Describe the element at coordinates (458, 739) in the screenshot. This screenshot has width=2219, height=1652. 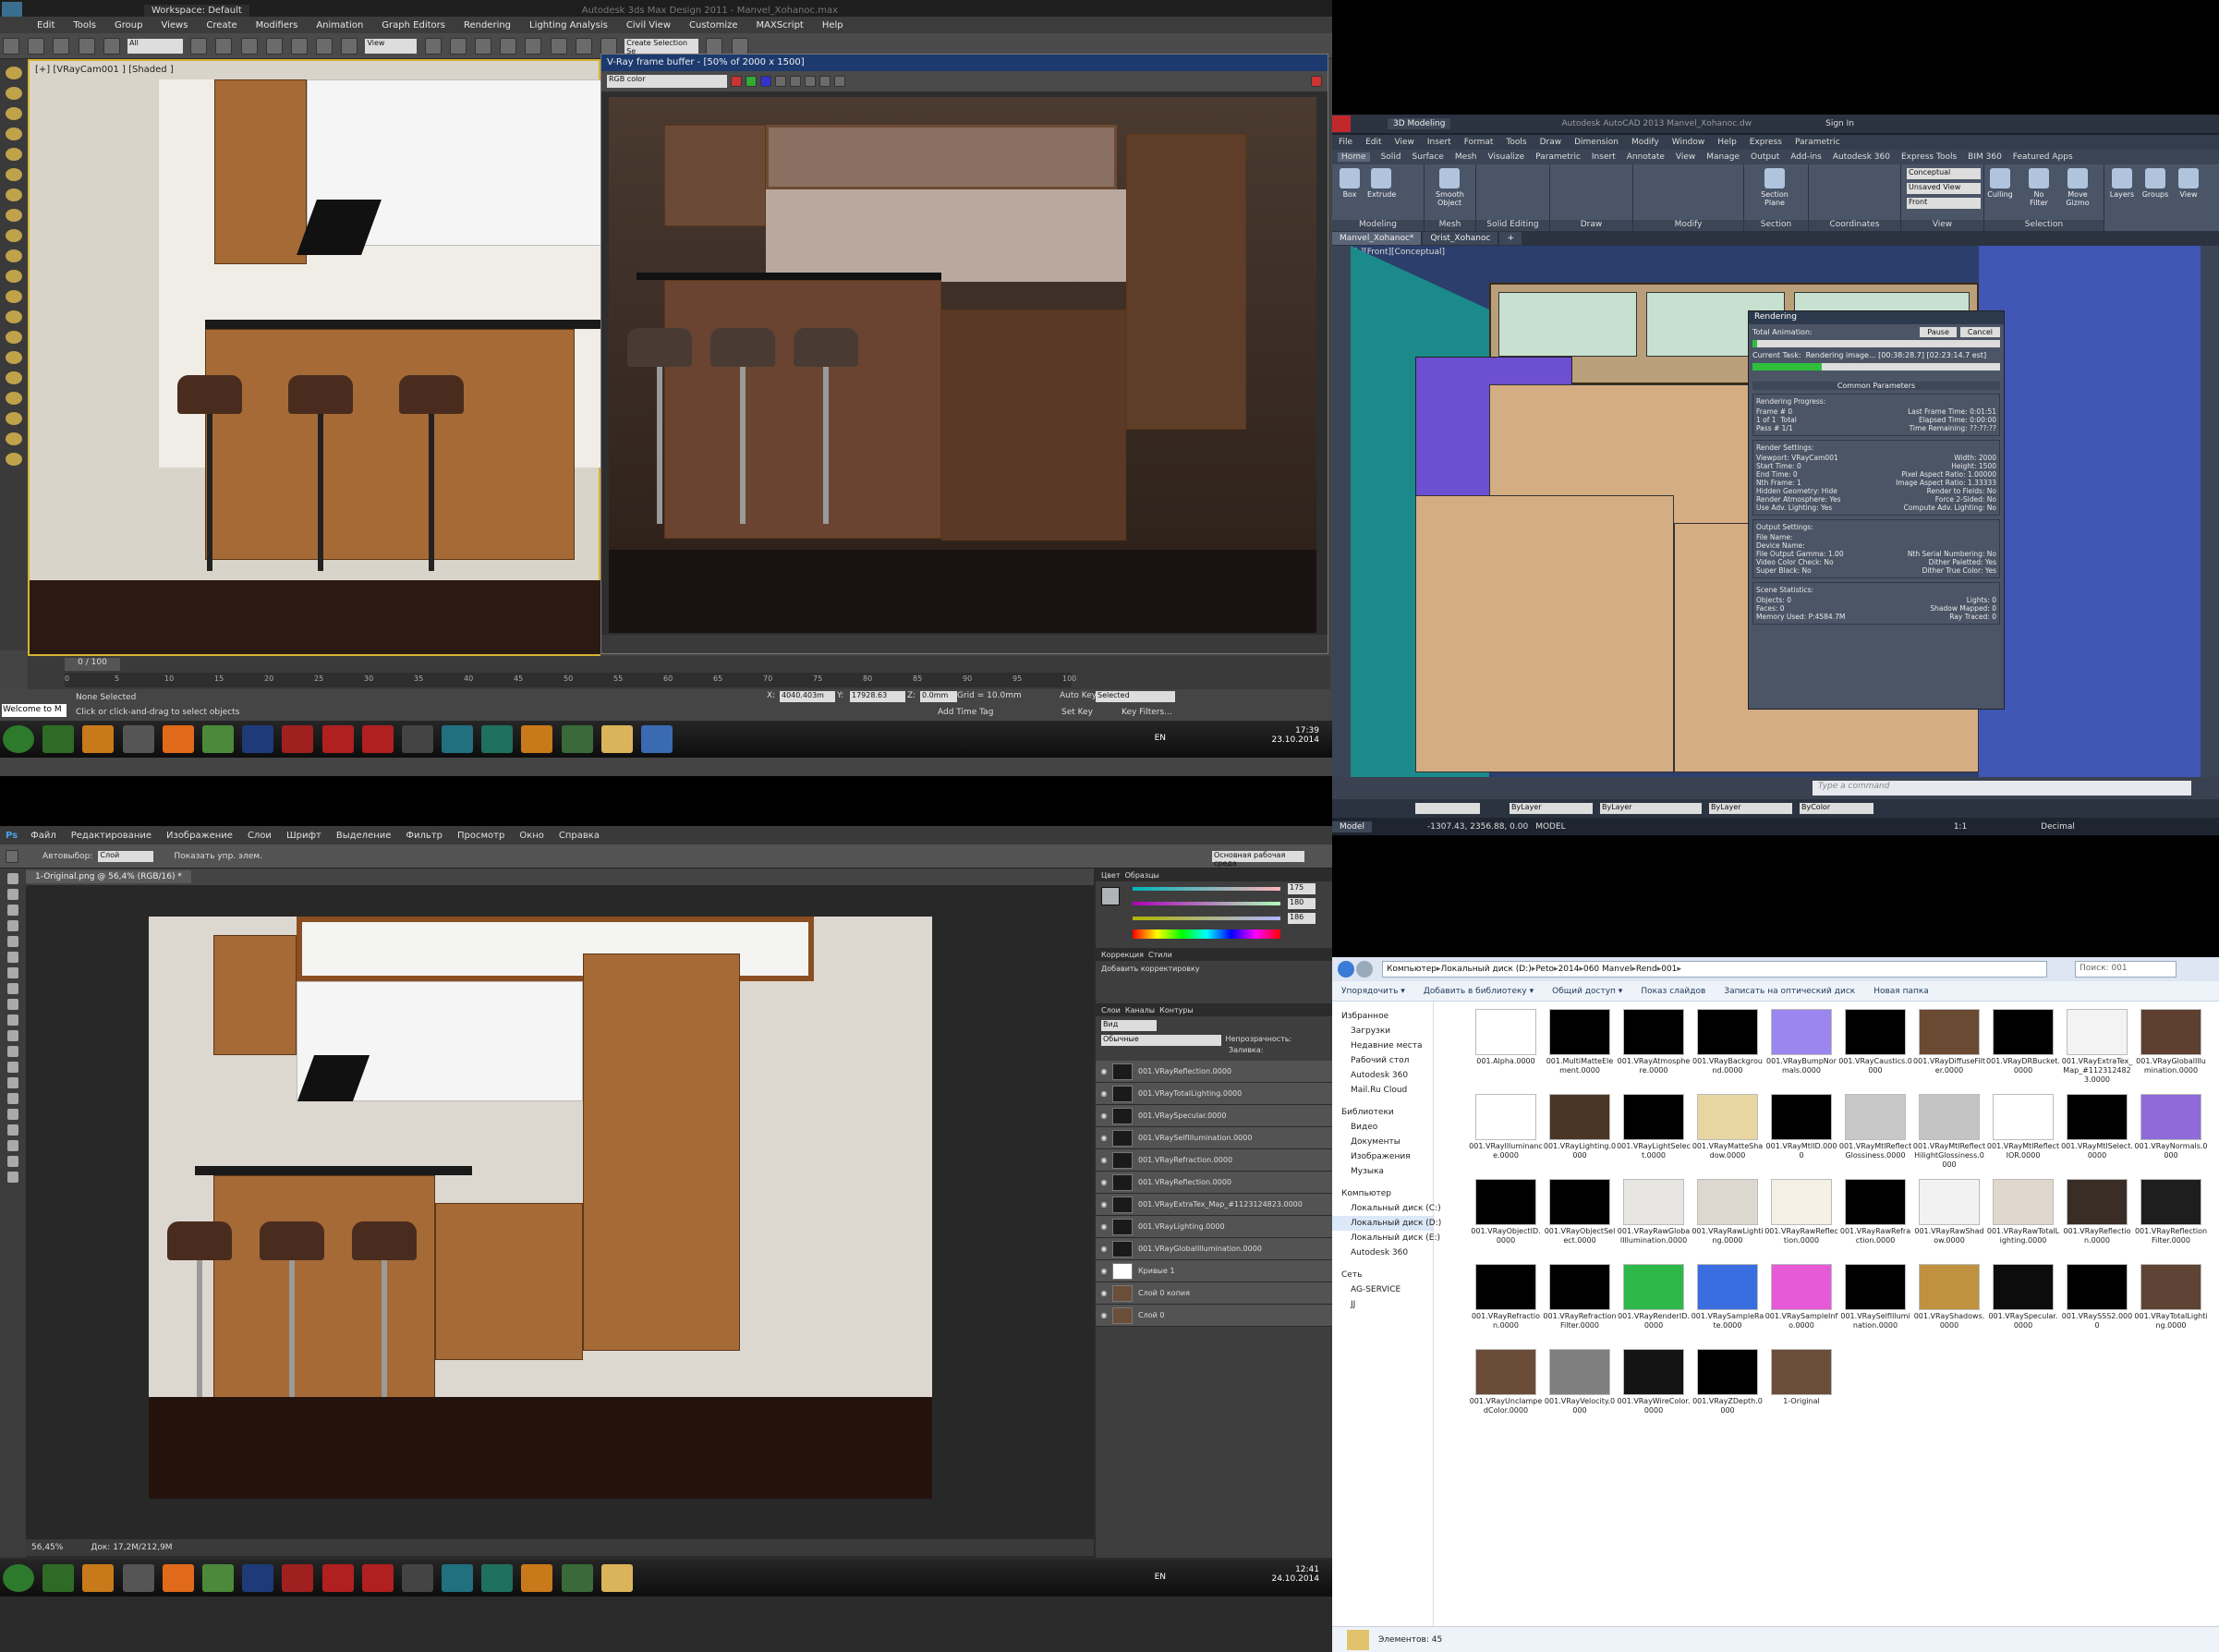
I see `app-icon` at that location.